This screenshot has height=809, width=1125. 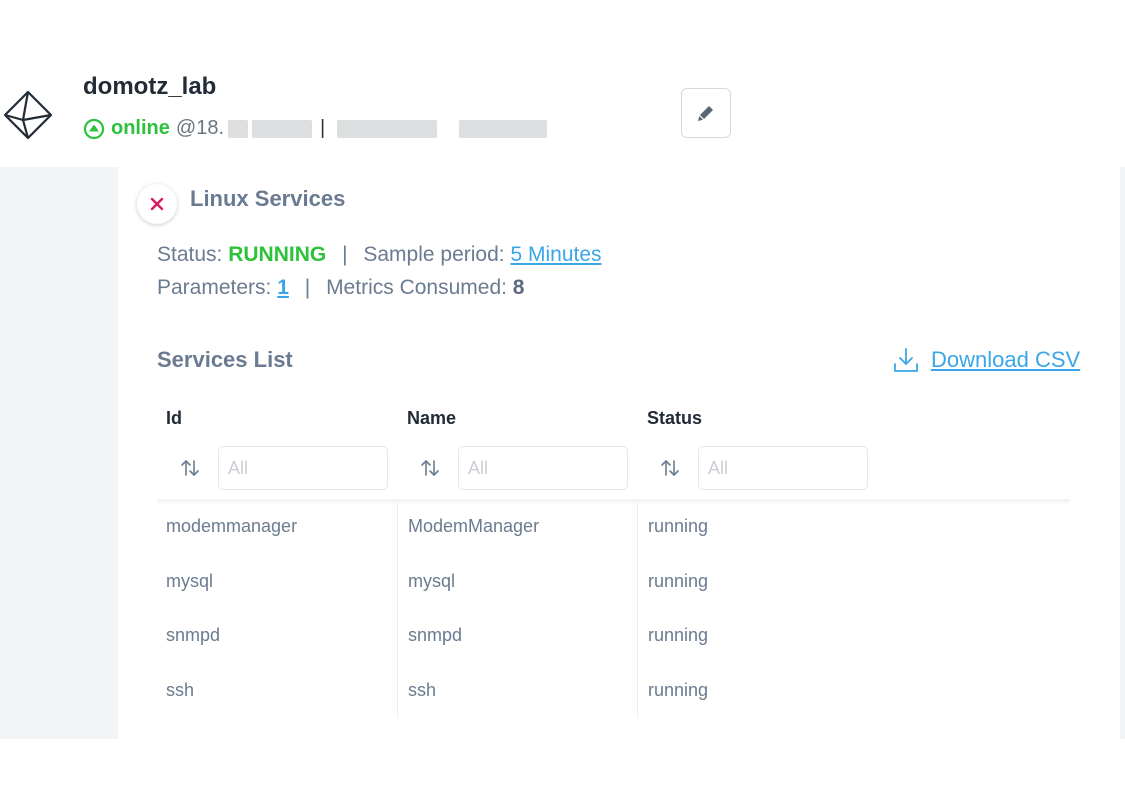 I want to click on domotz-logo-icon, so click(x=28, y=115).